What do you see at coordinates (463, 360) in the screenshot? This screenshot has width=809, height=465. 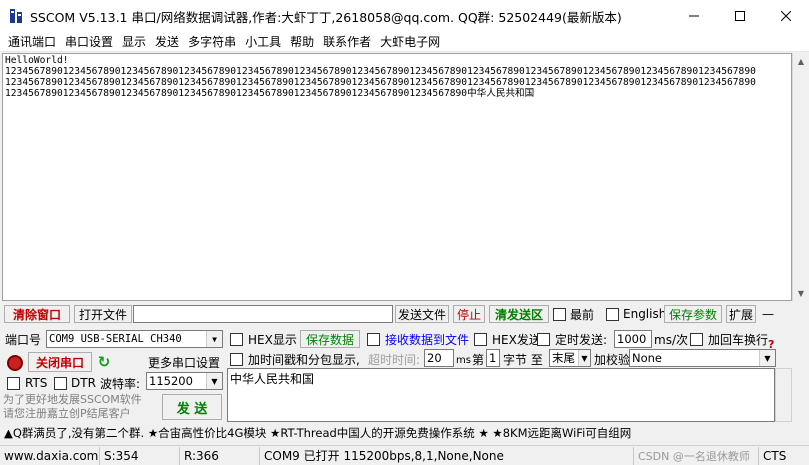 I see `timeout-unit-label: ms` at bounding box center [463, 360].